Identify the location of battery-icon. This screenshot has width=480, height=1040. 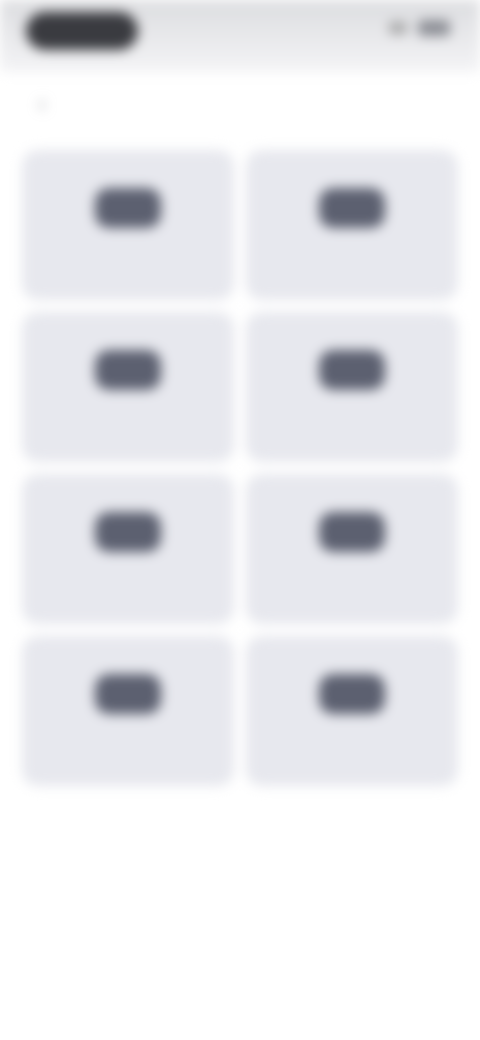
(434, 28).